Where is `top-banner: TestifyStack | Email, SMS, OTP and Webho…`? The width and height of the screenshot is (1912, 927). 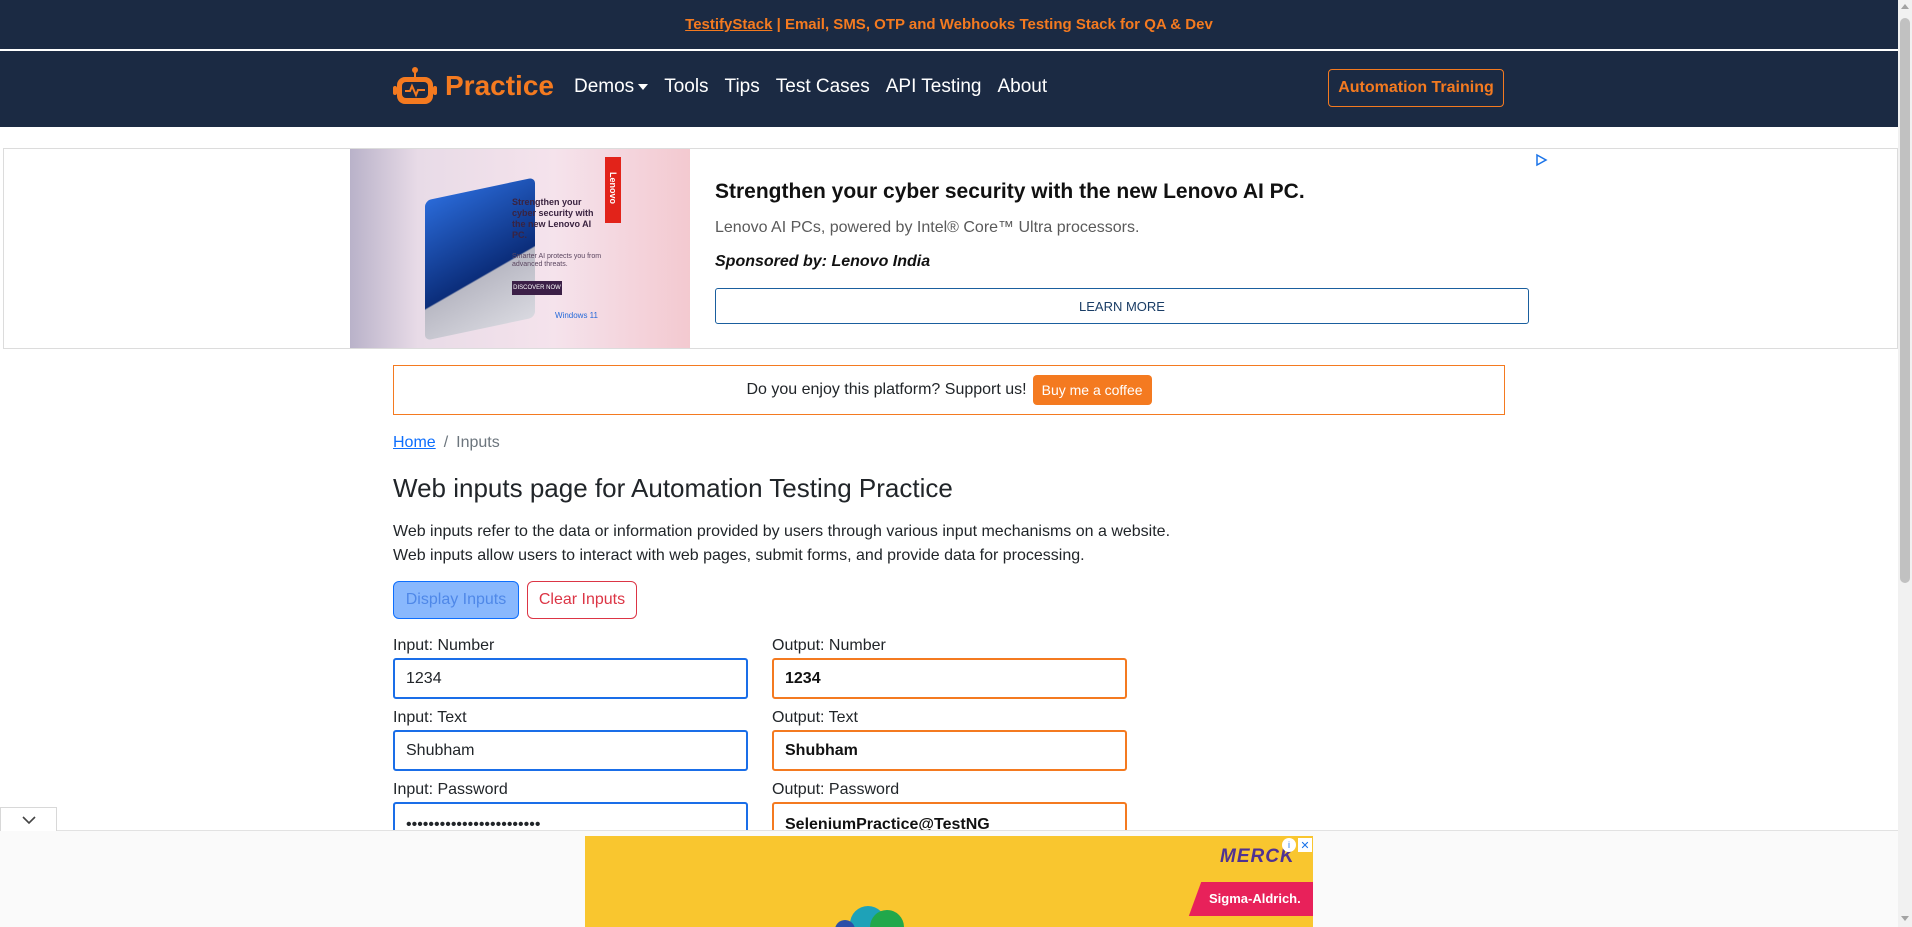 top-banner: TestifyStack | Email, SMS, OTP and Webho… is located at coordinates (949, 25).